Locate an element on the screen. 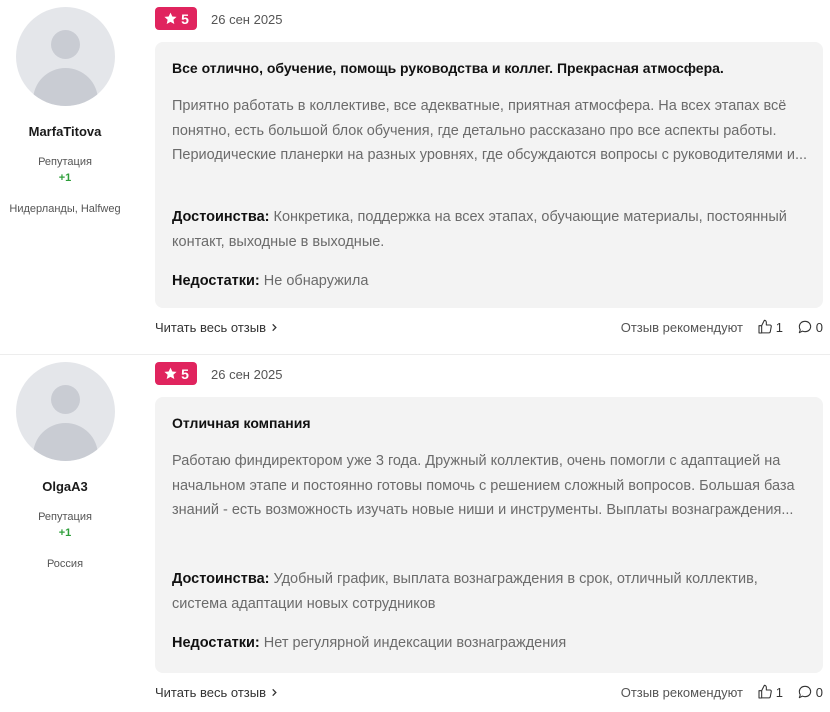 The image size is (830, 712). author-location: Нидерланды, Halfweg is located at coordinates (65, 209).